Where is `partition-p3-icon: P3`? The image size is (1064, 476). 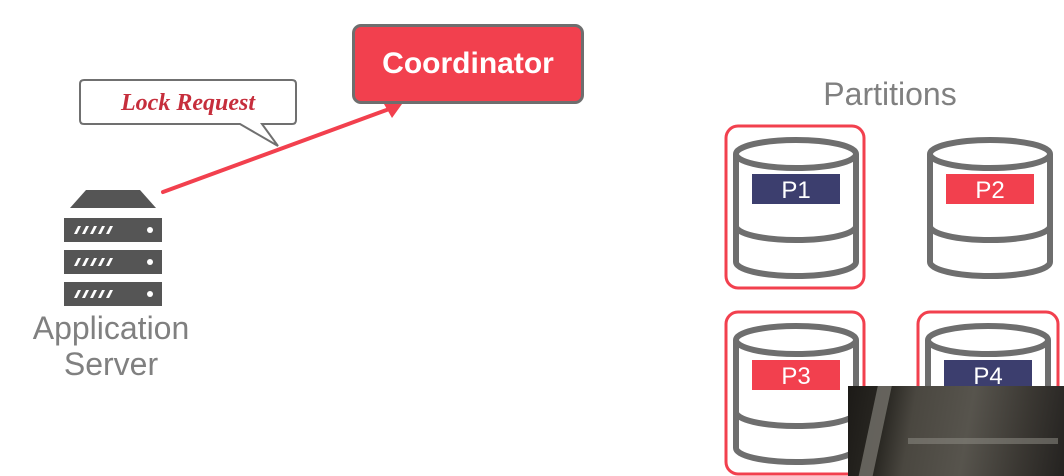
partition-p3-icon: P3 is located at coordinates (796, 394).